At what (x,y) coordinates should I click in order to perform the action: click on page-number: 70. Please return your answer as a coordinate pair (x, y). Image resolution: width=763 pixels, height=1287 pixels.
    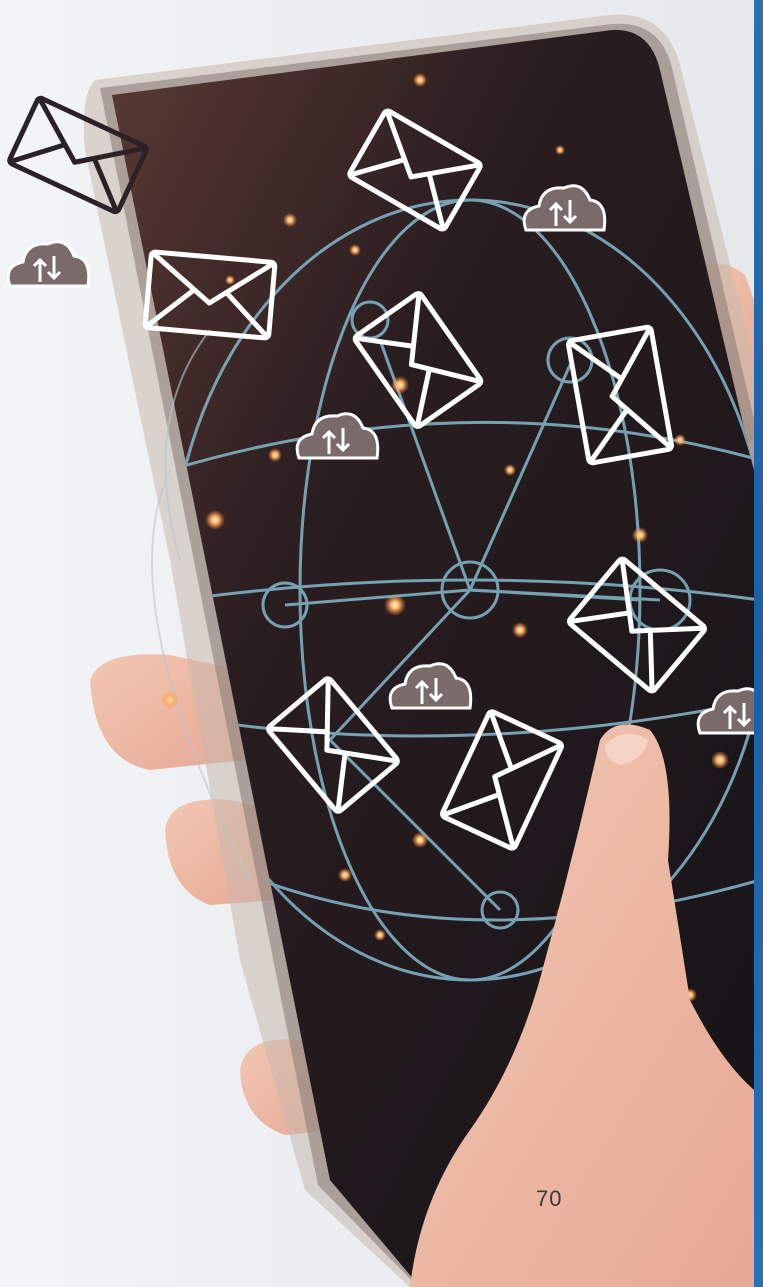
    Looking at the image, I should click on (549, 1198).